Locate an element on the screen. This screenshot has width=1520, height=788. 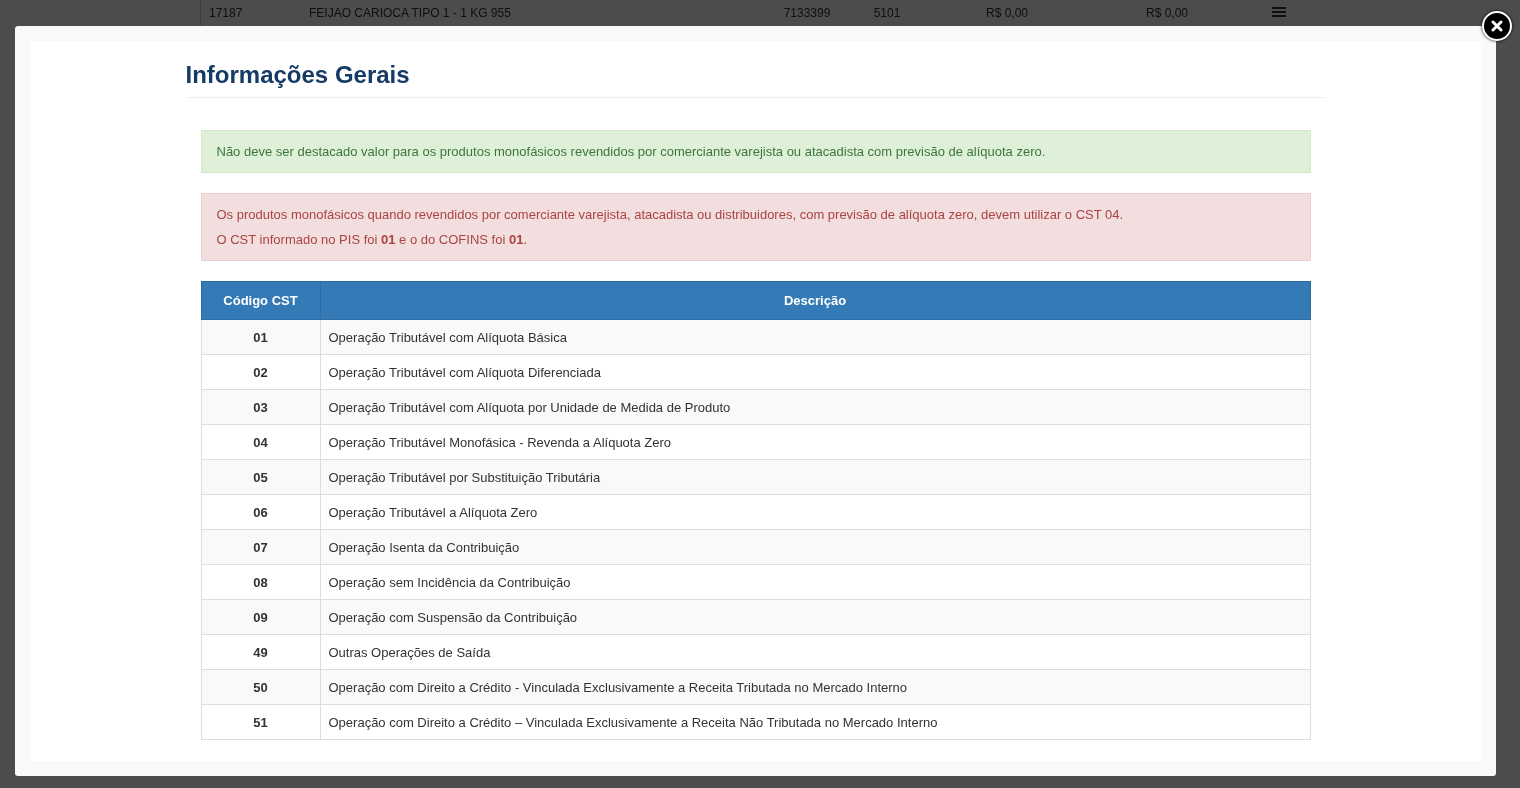
table-cell: Operação Tributável por Substituição Tributária is located at coordinates (815, 477).